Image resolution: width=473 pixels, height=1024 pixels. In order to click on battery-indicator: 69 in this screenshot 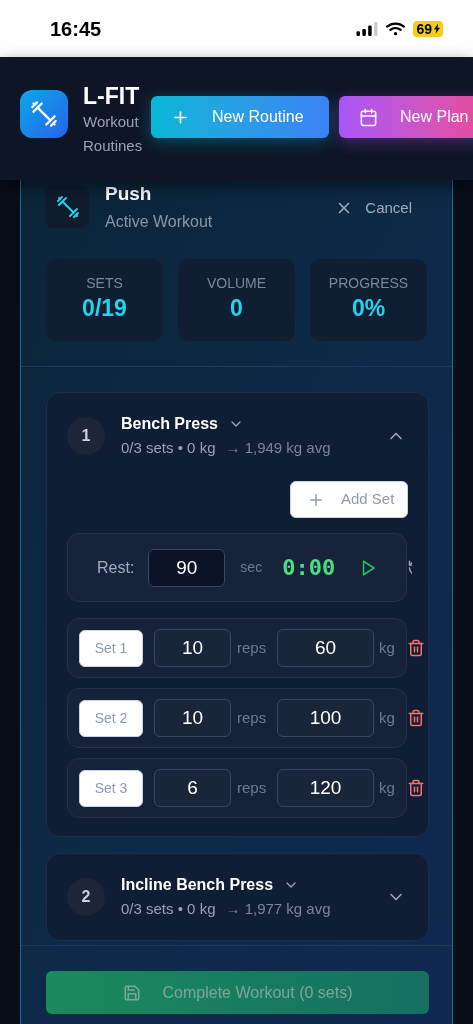, I will do `click(428, 28)`.